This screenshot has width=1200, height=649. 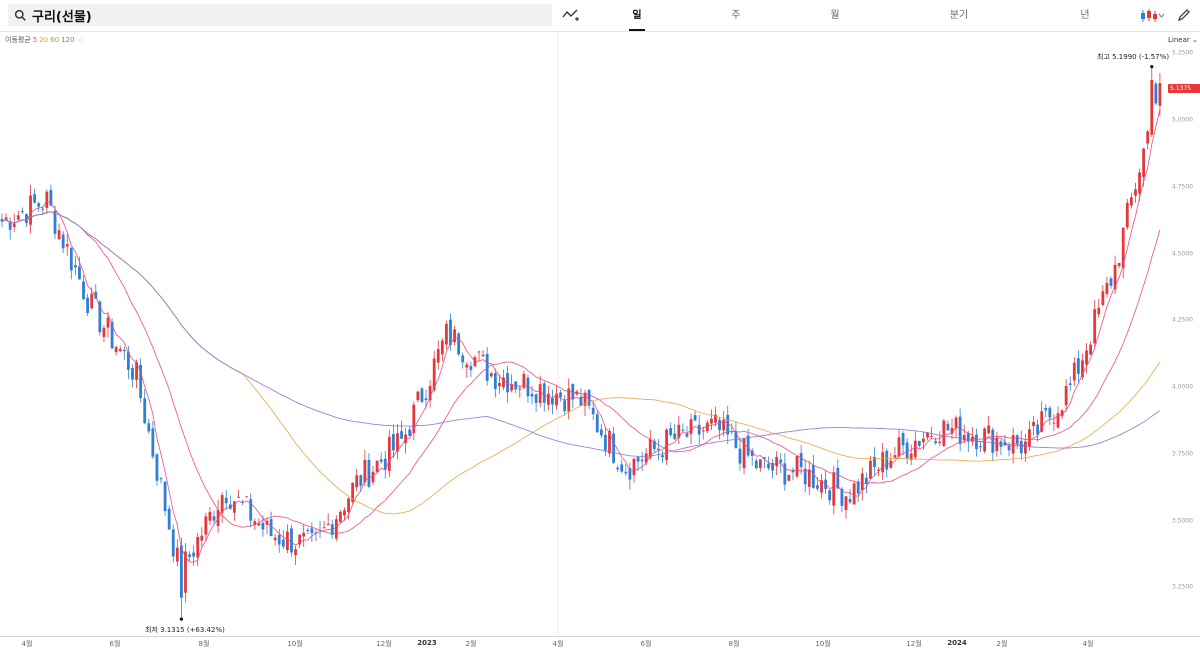 What do you see at coordinates (1153, 15) in the screenshot?
I see `candle-style-button` at bounding box center [1153, 15].